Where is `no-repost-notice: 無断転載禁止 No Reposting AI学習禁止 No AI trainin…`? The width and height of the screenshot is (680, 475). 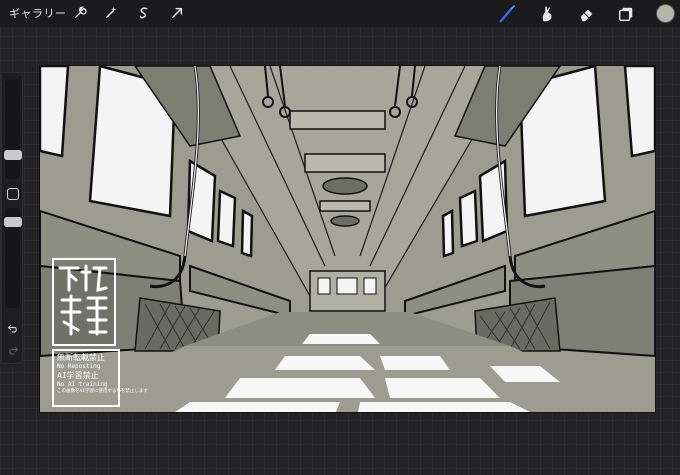
no-repost-notice: 無断転載禁止 No Reposting AI学習禁止 No AI trainin… is located at coordinates (100, 378).